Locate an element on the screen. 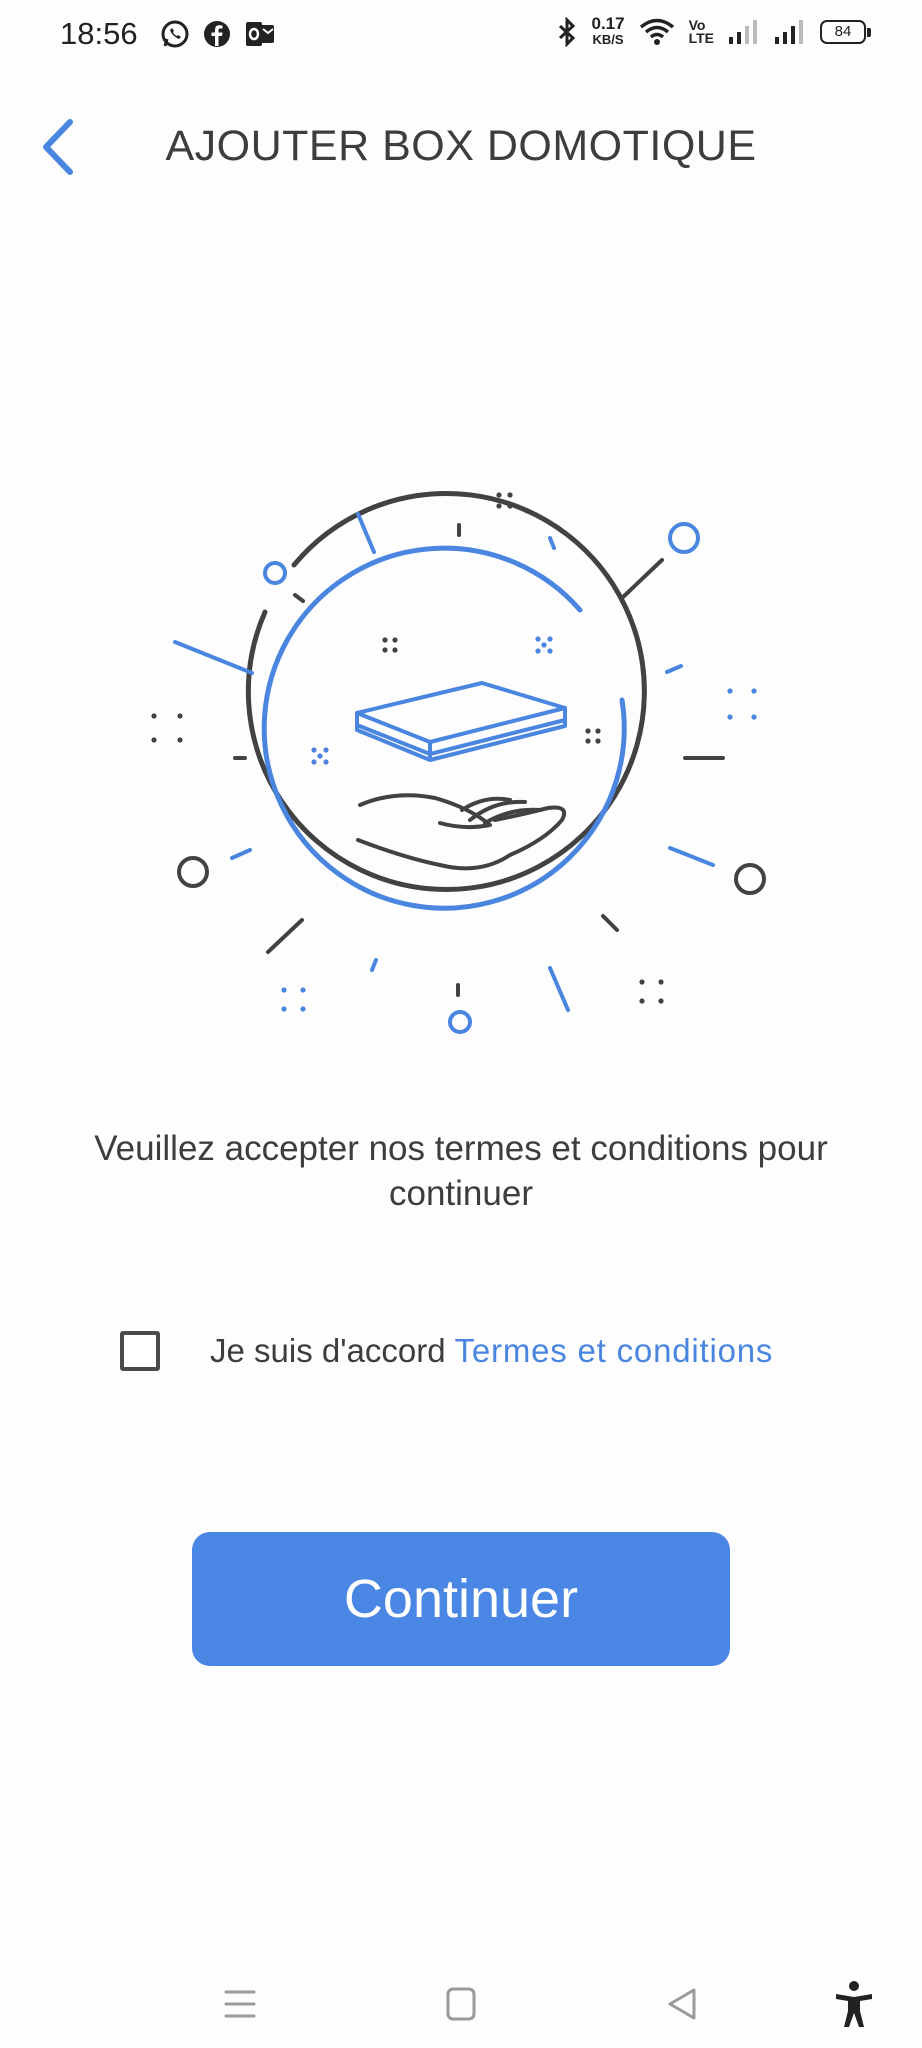 The image size is (922, 2048). terms-link: Termes et conditions is located at coordinates (614, 1350).